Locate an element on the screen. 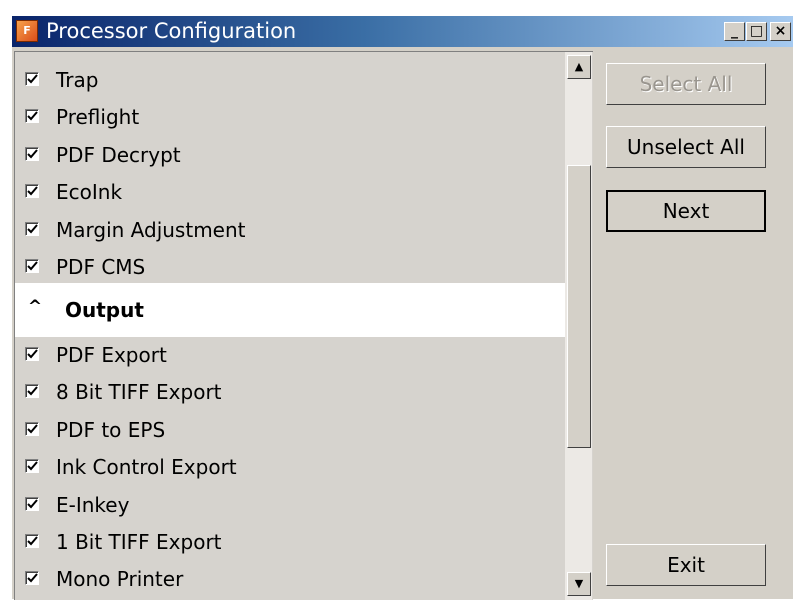  list-item: PDF to EPS is located at coordinates (290, 432).